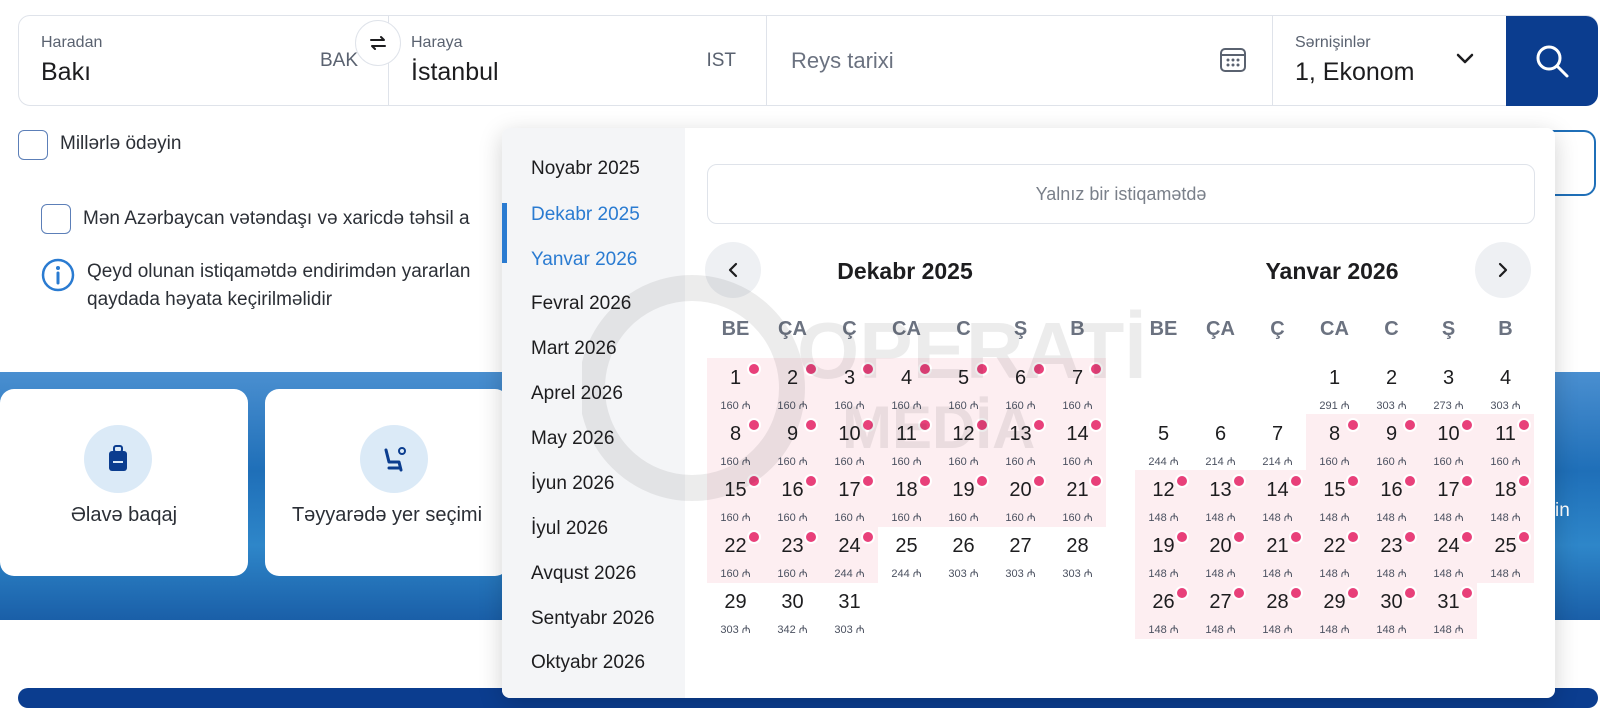 Image resolution: width=1600 pixels, height=708 pixels. I want to click on calendar-day: 25 244 ₼, so click(906, 554).